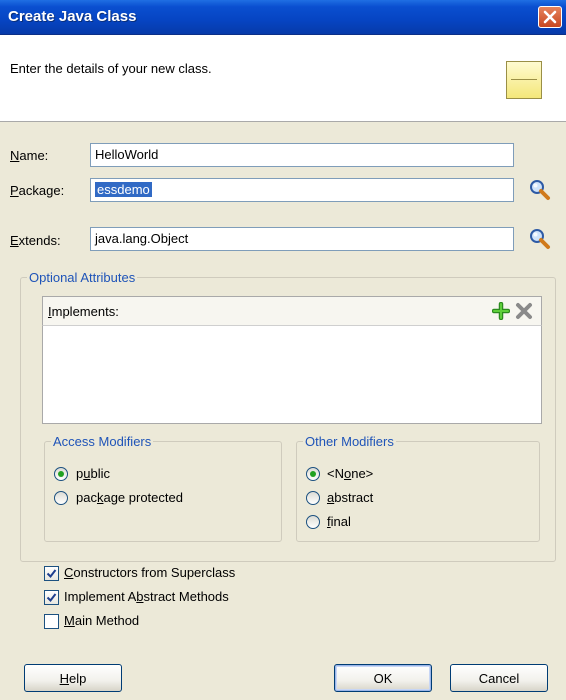 The height and width of the screenshot is (700, 566). I want to click on extends-label: Extends:, so click(35, 240).